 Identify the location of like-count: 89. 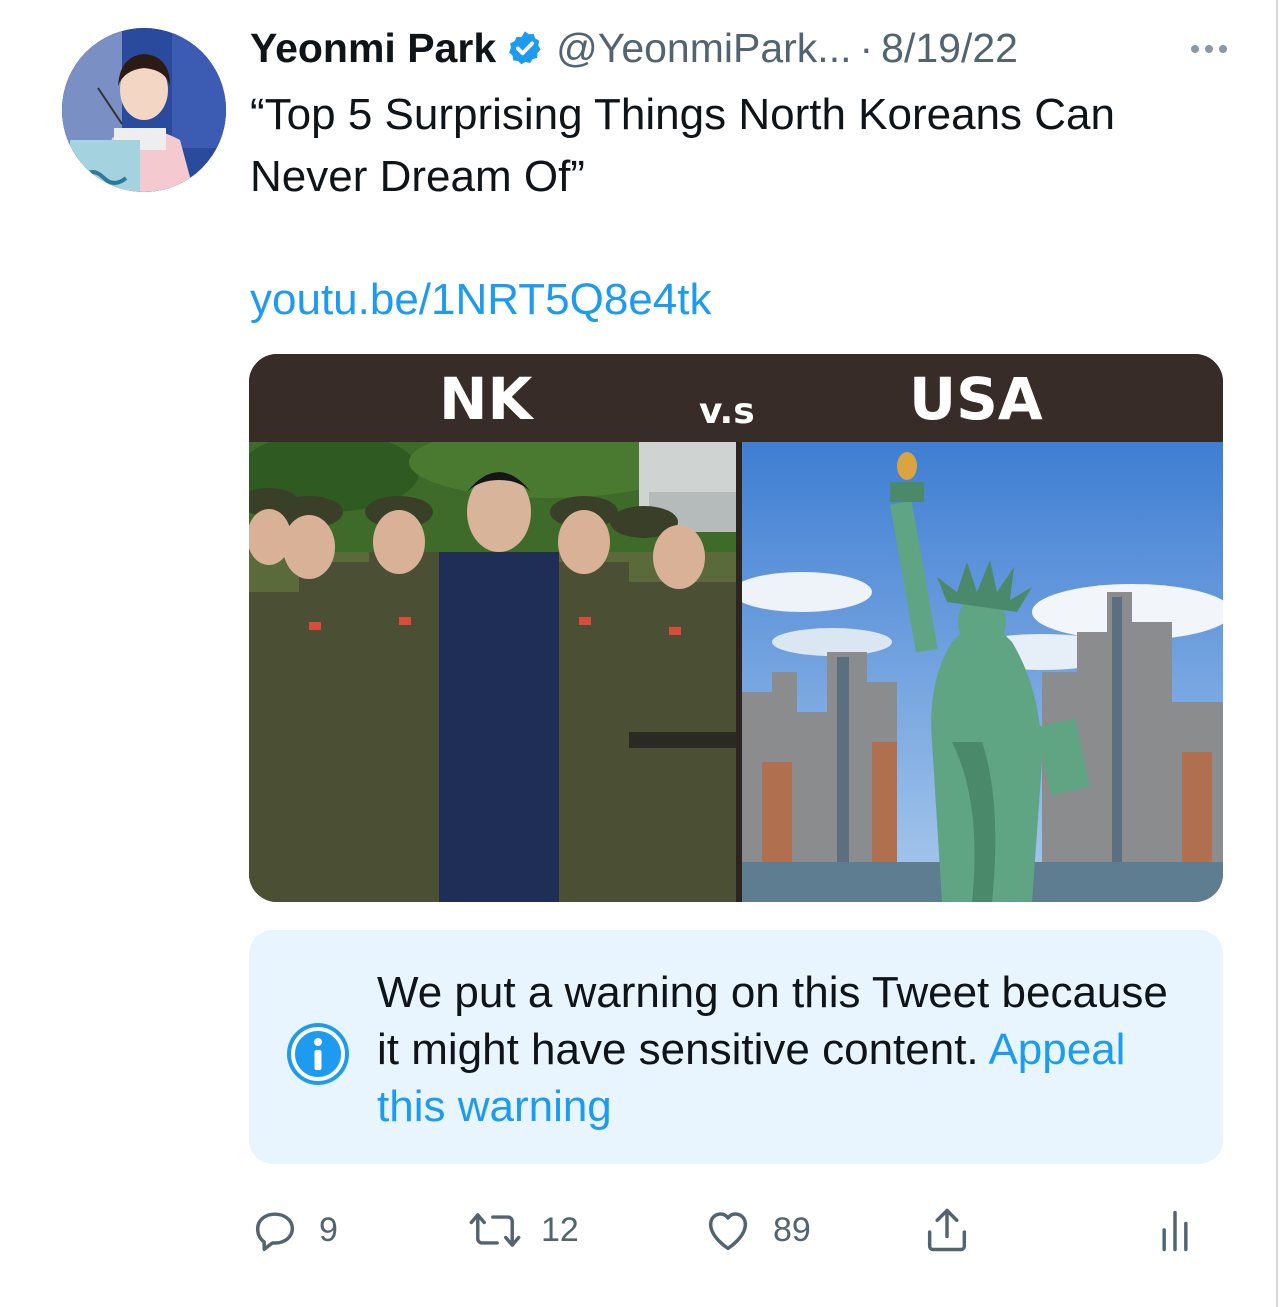
(792, 1229).